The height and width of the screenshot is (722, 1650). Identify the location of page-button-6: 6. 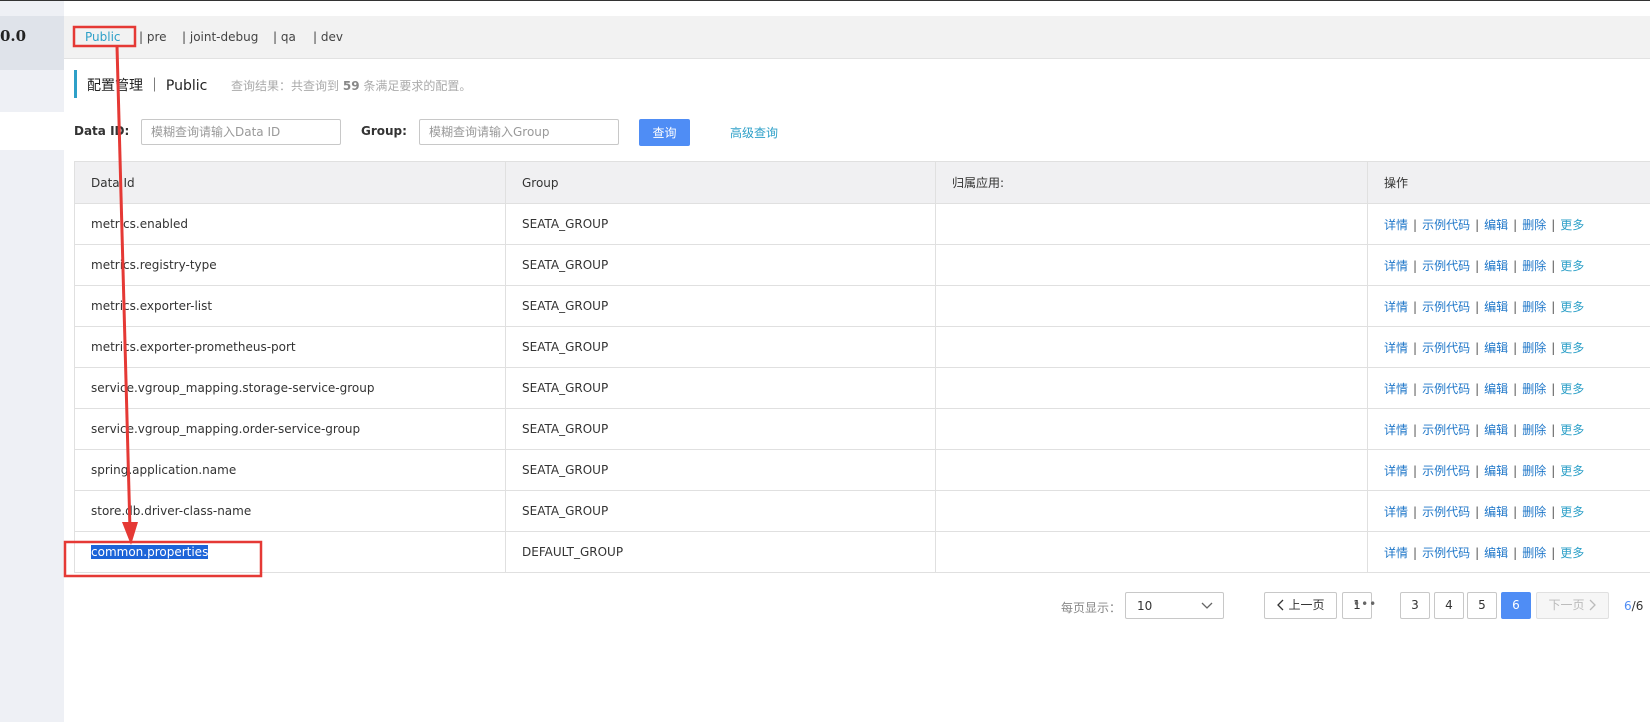
(1516, 605).